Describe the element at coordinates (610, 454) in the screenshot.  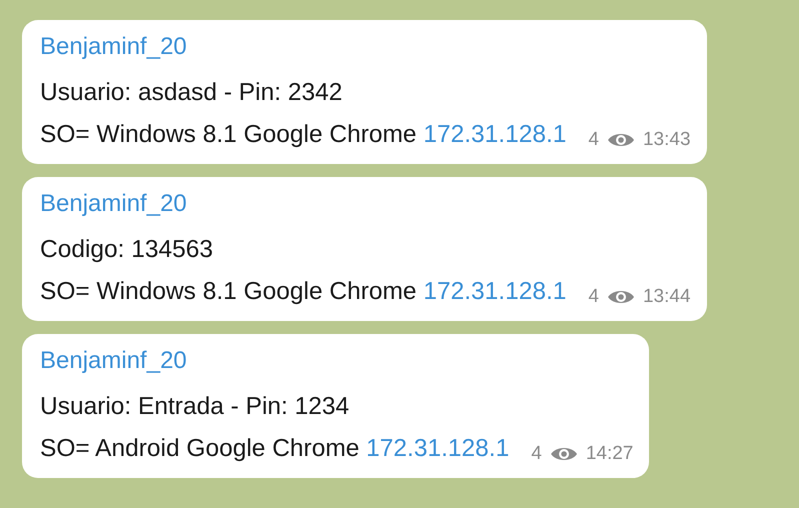
I see `message-time: 14:27` at that location.